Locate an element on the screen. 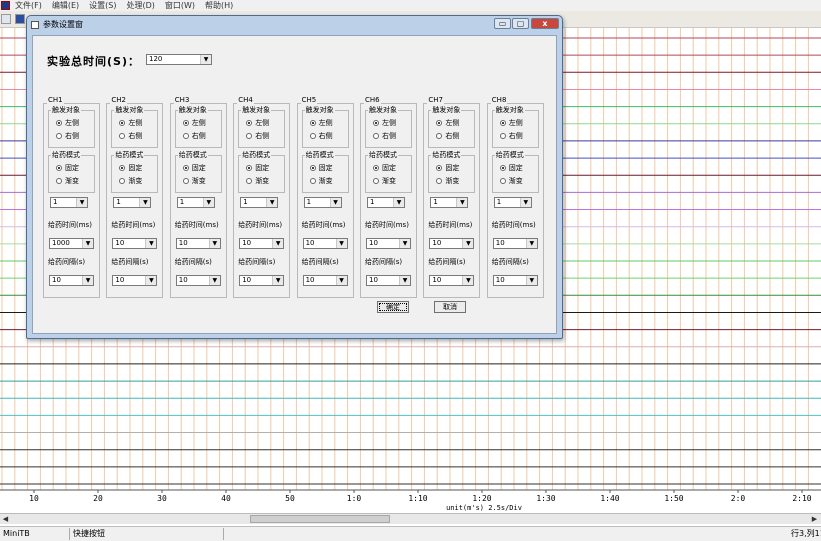  maximize-icon: ▢ is located at coordinates (520, 23).